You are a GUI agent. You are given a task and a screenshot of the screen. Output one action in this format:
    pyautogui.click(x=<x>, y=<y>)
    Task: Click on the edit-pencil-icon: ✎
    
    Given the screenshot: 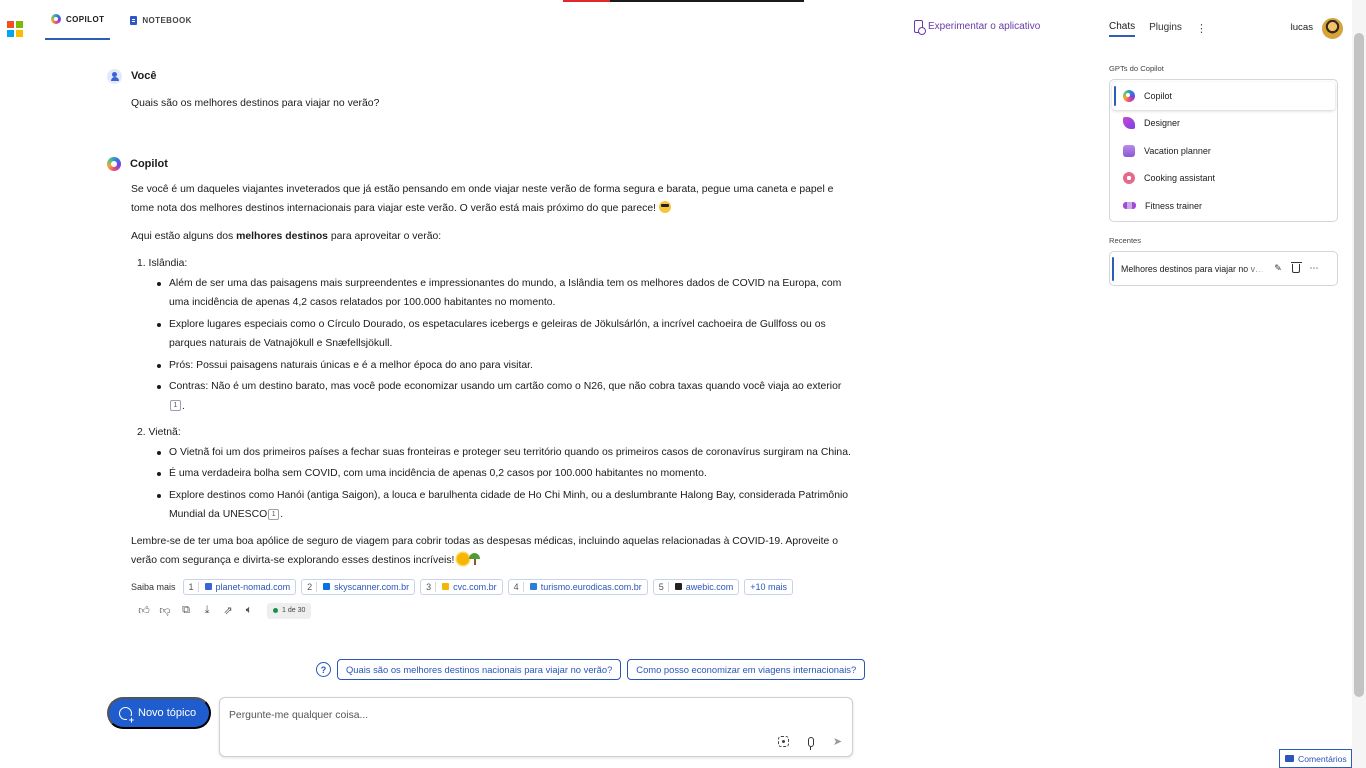 What is the action you would take?
    pyautogui.click(x=1278, y=268)
    